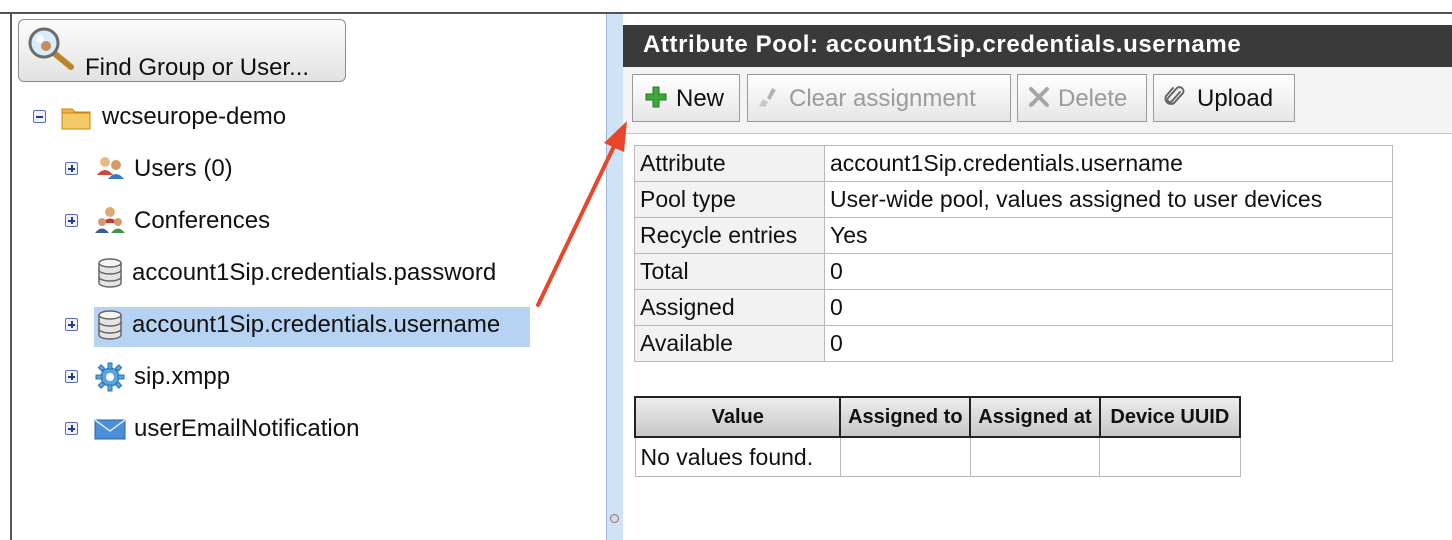  What do you see at coordinates (309, 169) in the screenshot?
I see `tree-item-users: Users (0)` at bounding box center [309, 169].